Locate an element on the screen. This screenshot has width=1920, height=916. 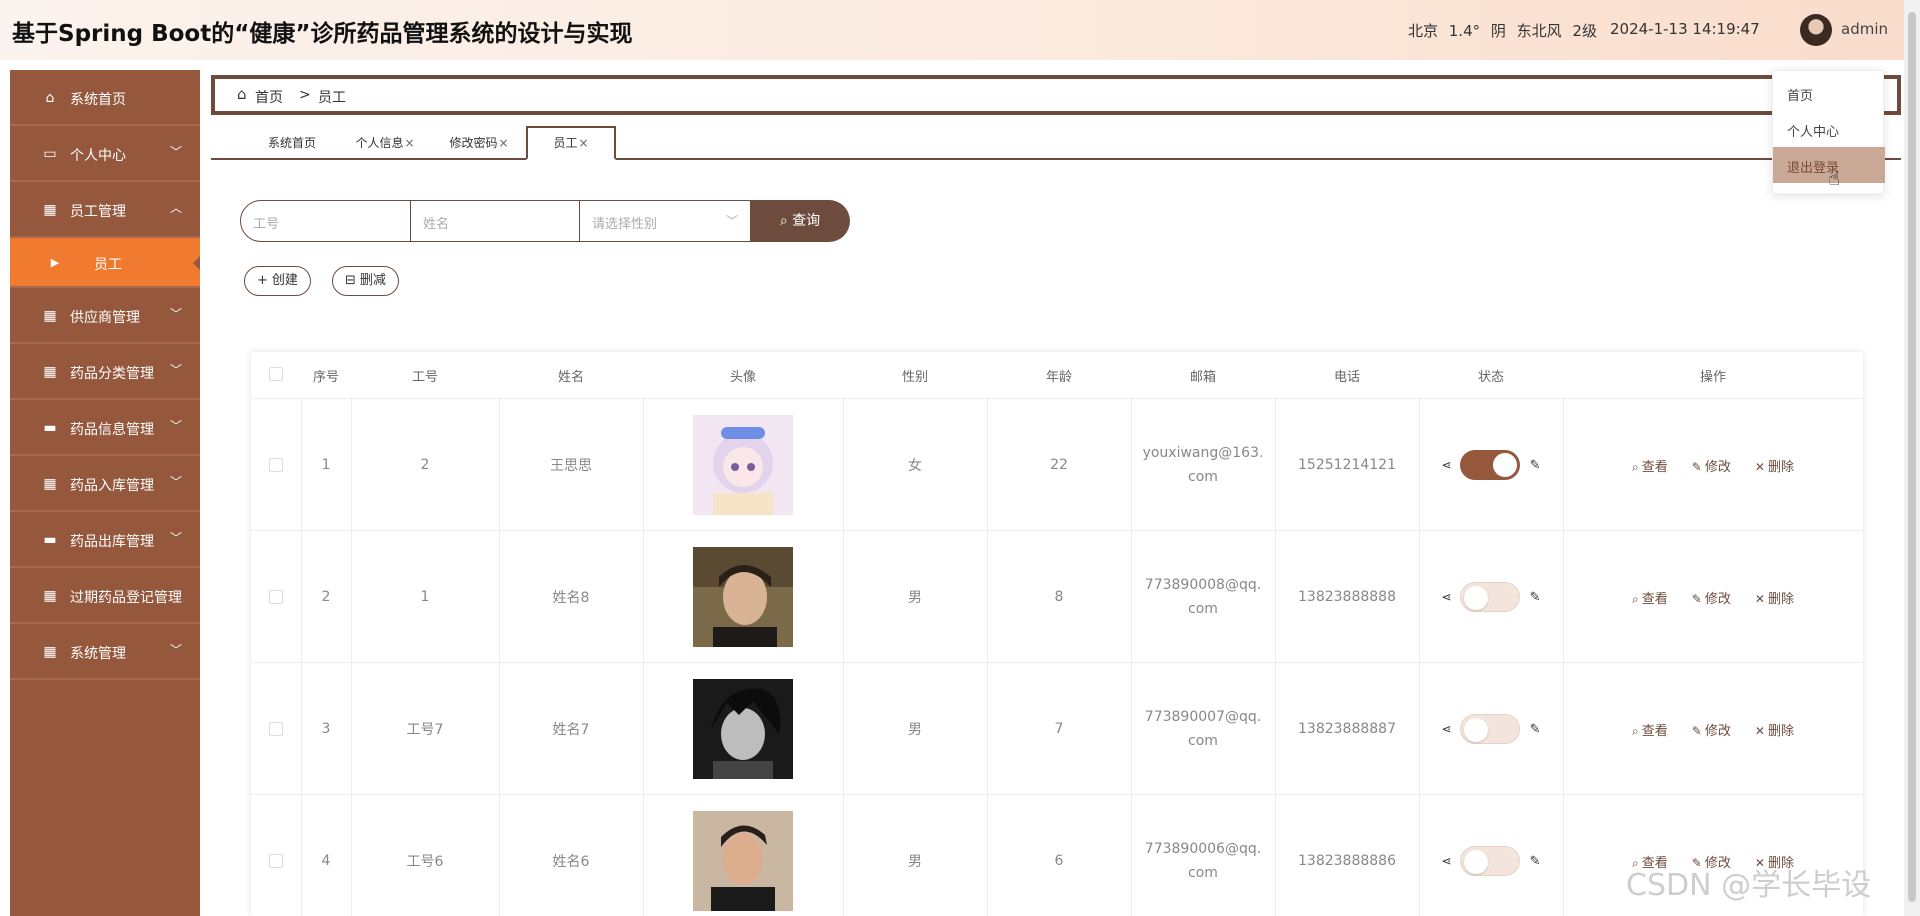
sidebar-item-employee-management: ▦ 员工管理 ︿ is located at coordinates (105, 210).